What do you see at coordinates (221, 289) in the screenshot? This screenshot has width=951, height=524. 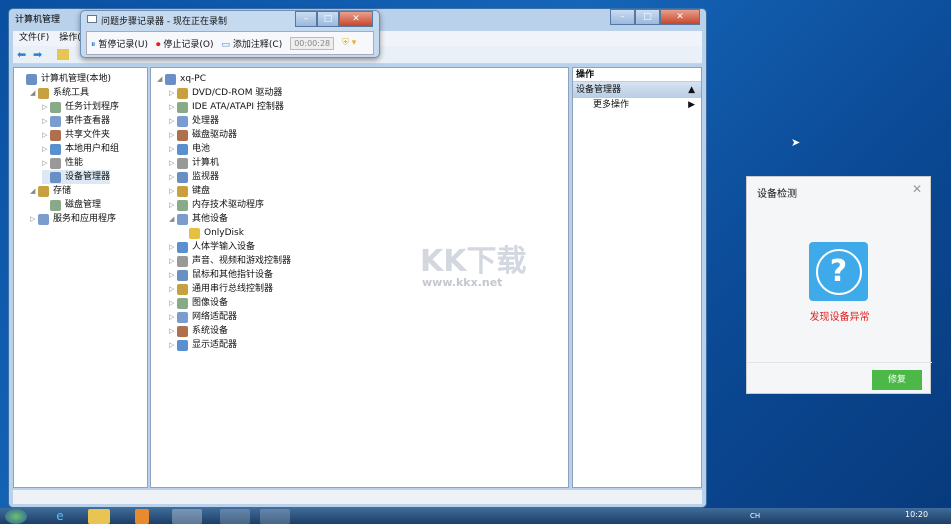 I see `tree-item: ▷ 通用串行总线控制器` at bounding box center [221, 289].